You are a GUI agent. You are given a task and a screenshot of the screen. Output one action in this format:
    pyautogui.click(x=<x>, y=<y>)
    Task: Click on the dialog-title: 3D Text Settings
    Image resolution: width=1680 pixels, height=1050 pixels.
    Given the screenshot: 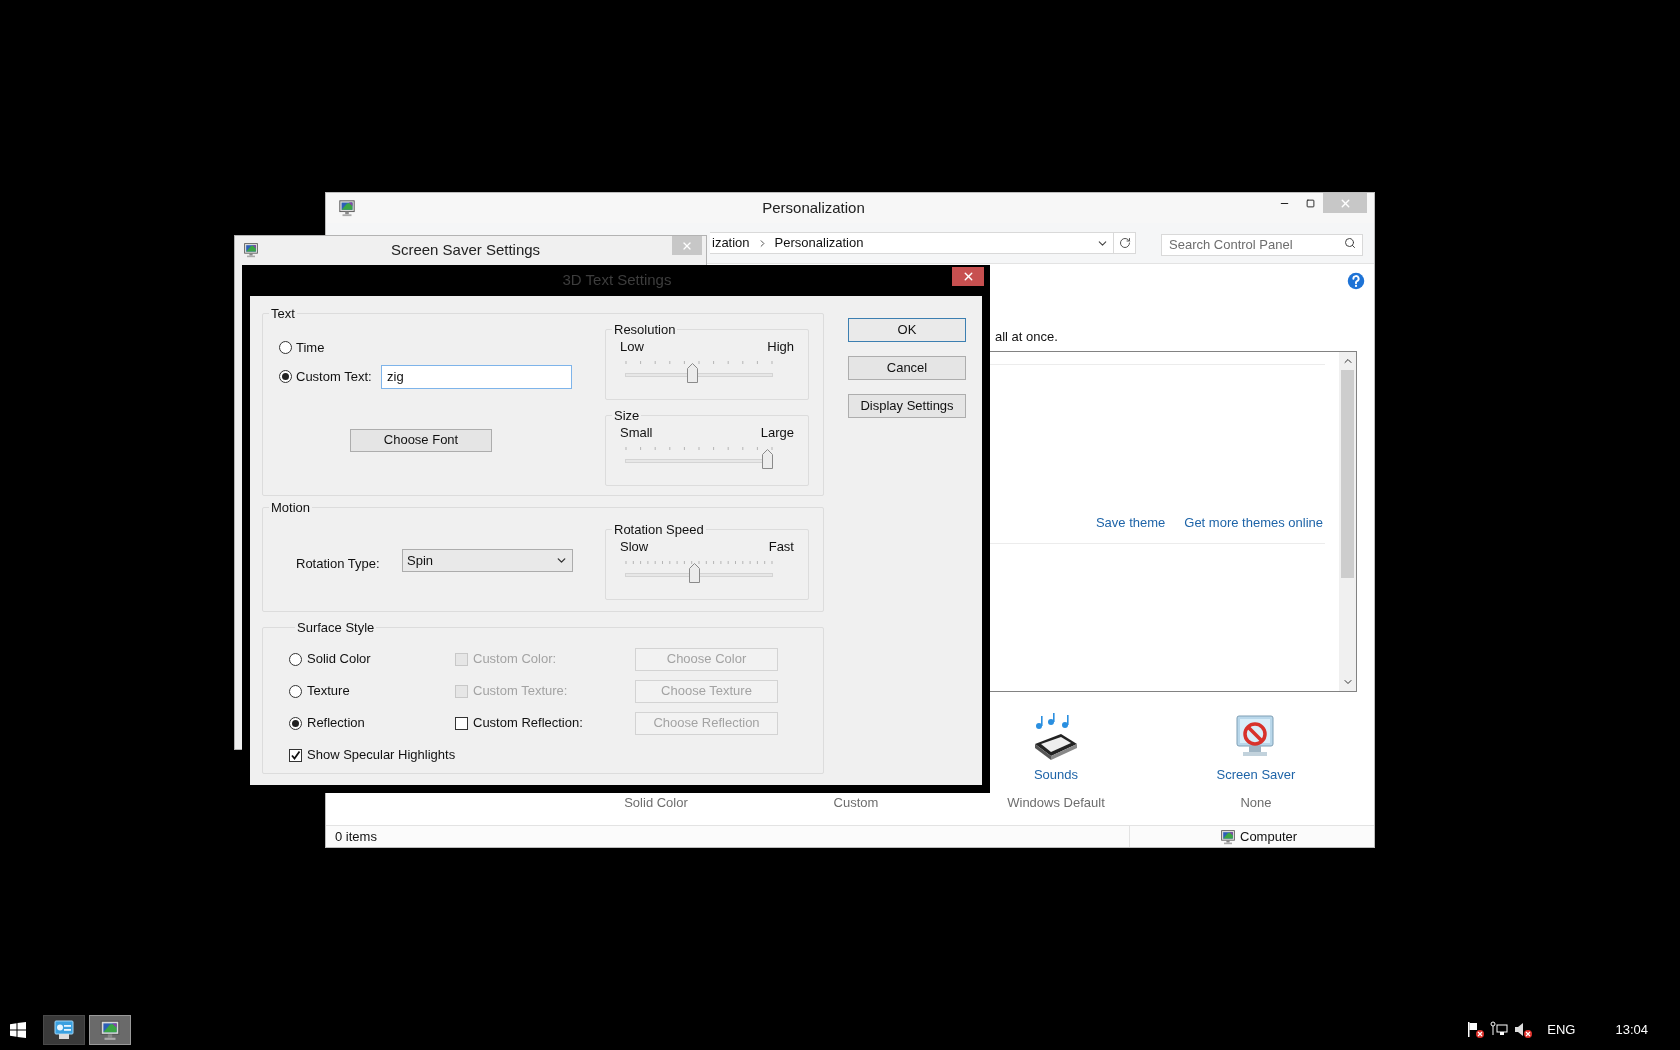 What is the action you would take?
    pyautogui.click(x=617, y=280)
    